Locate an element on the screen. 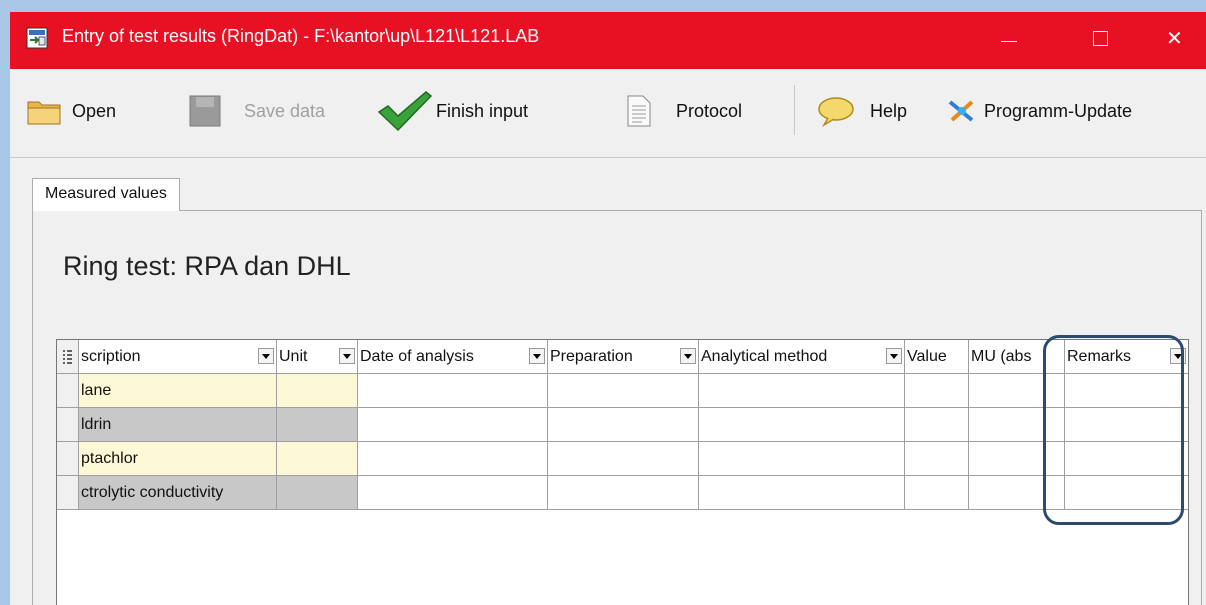 The image size is (1206, 605). tab-measured-values: Measured values is located at coordinates (106, 194).